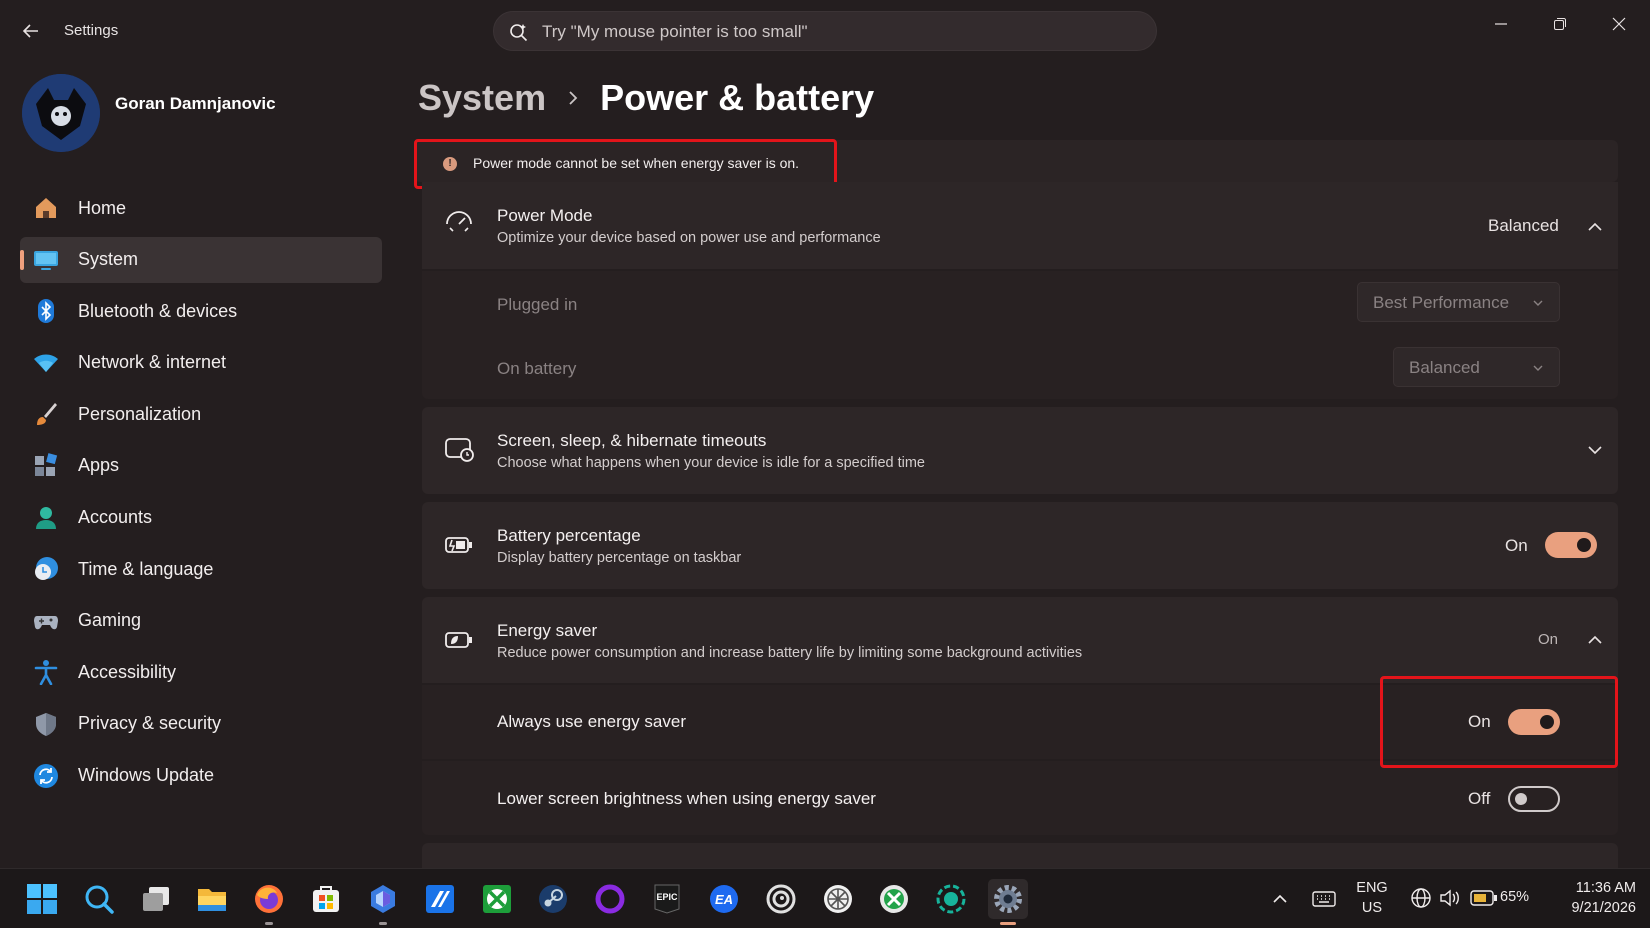 The width and height of the screenshot is (1650, 928). I want to click on xbox-icon, so click(497, 899).